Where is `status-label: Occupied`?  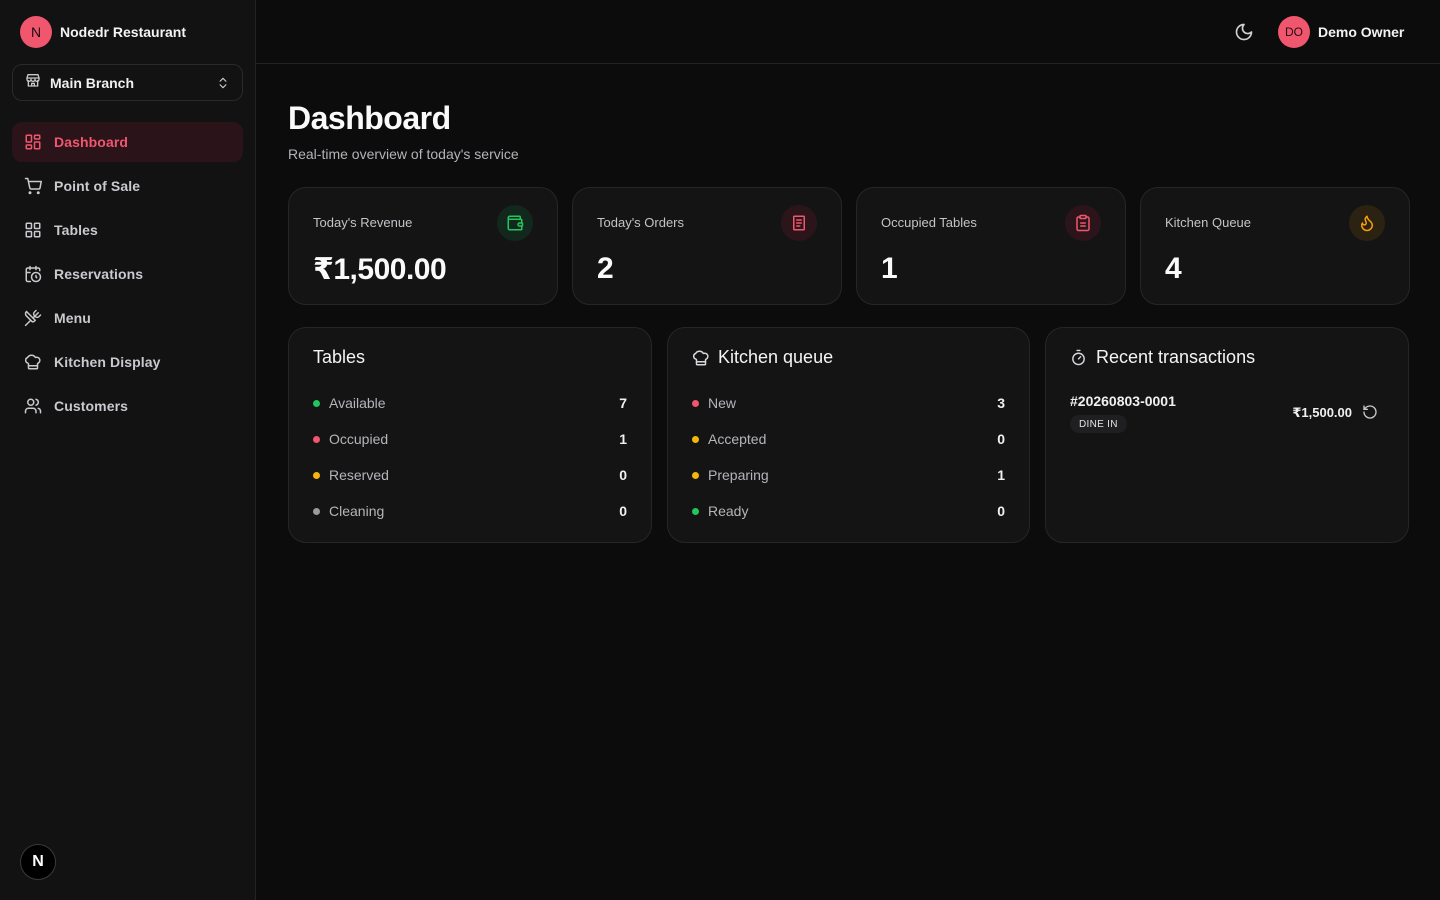
status-label: Occupied is located at coordinates (359, 439).